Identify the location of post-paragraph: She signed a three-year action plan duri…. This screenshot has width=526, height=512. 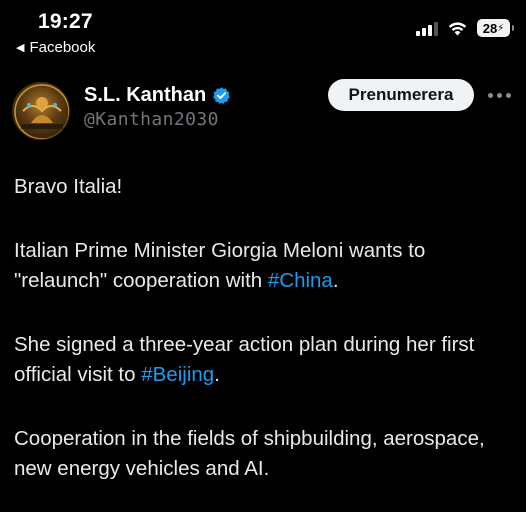
(264, 360).